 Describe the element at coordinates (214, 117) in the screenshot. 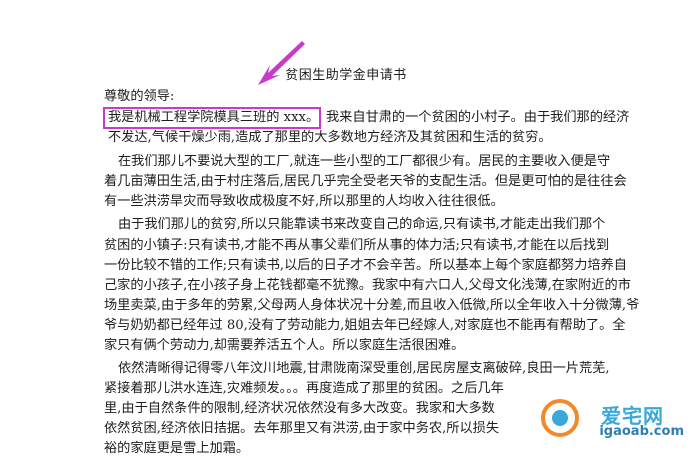

I see `highlighted-text: 我是机械工程学院模具三班的 xxx。` at that location.